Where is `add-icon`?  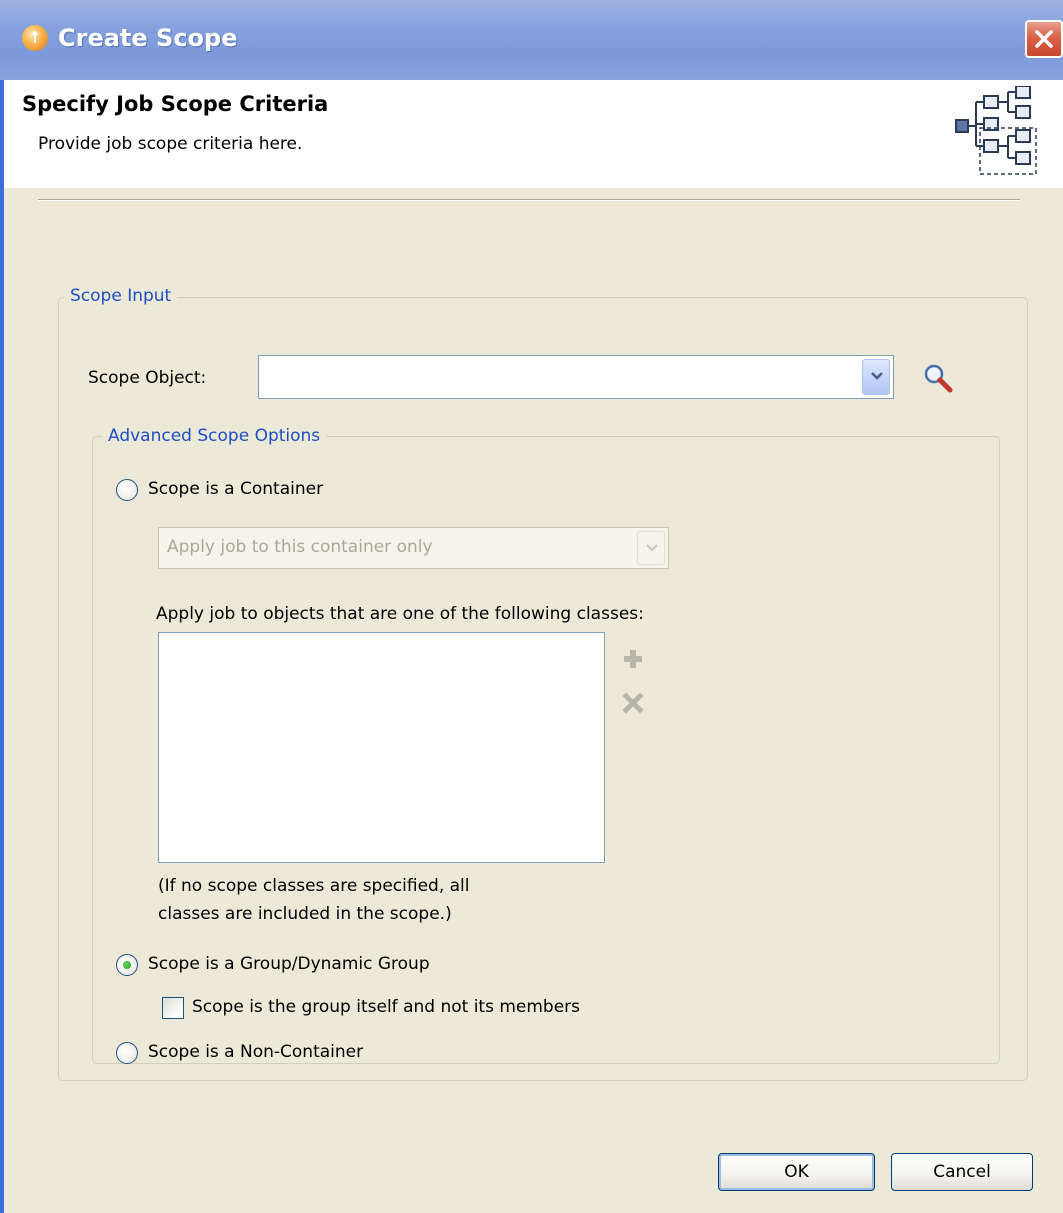 add-icon is located at coordinates (633, 659).